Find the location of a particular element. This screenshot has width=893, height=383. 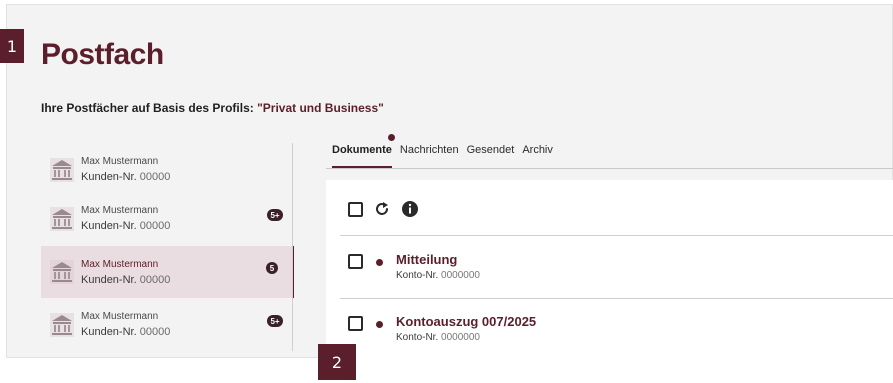

mailbox-item: Max Mustermann Kunden-Nr. 00000 is located at coordinates (166, 169).